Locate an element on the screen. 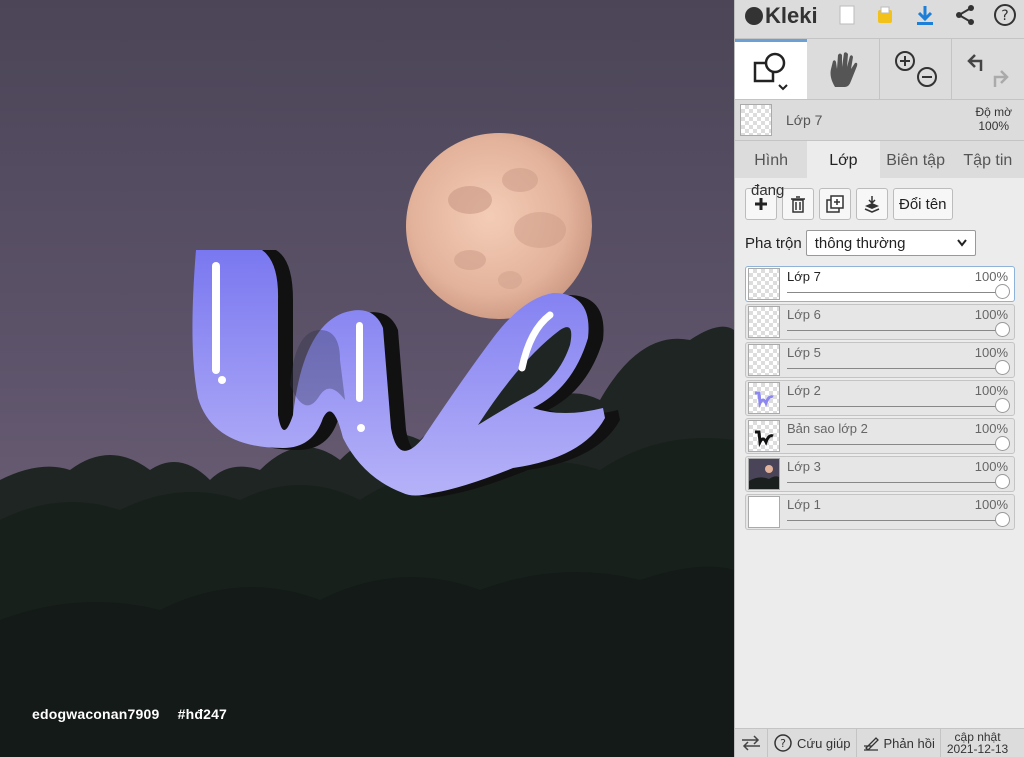 The image size is (1024, 757). zoom-controls is located at coordinates (915, 69).